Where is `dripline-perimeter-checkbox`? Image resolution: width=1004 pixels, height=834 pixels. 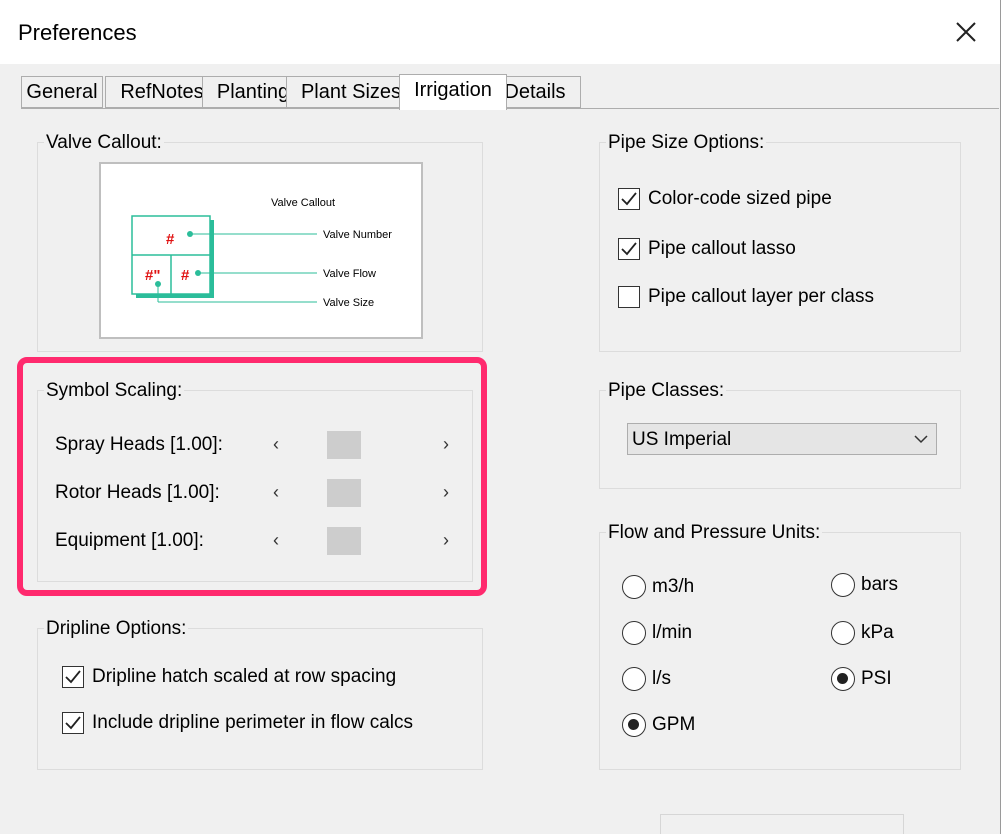
dripline-perimeter-checkbox is located at coordinates (73, 723).